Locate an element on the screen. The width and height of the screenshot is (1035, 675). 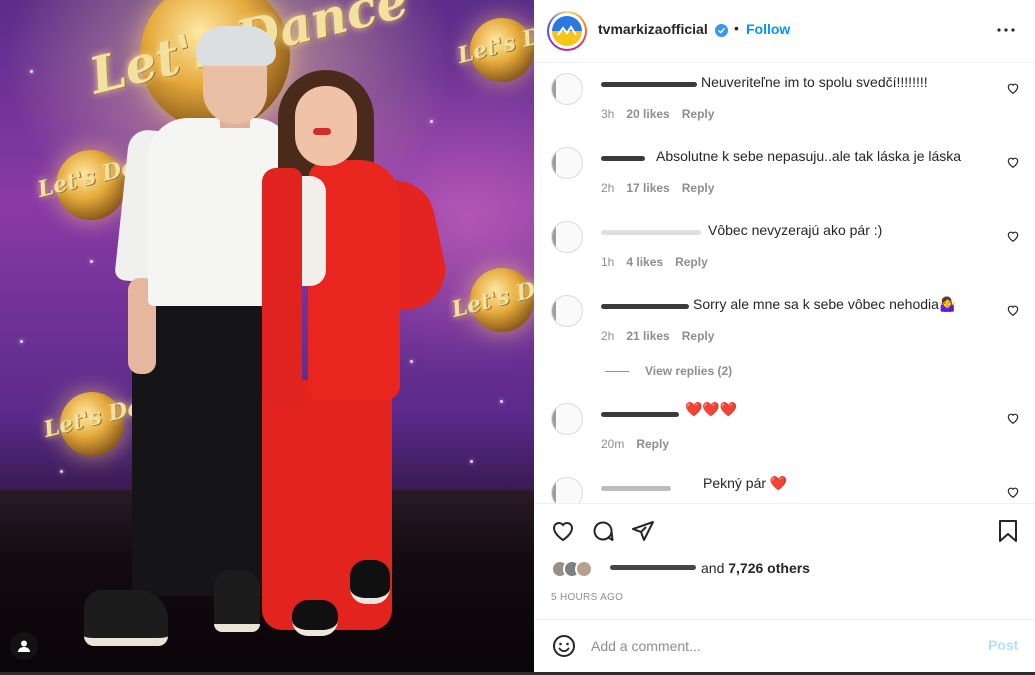
woman-jacket is located at coordinates (282, 288).